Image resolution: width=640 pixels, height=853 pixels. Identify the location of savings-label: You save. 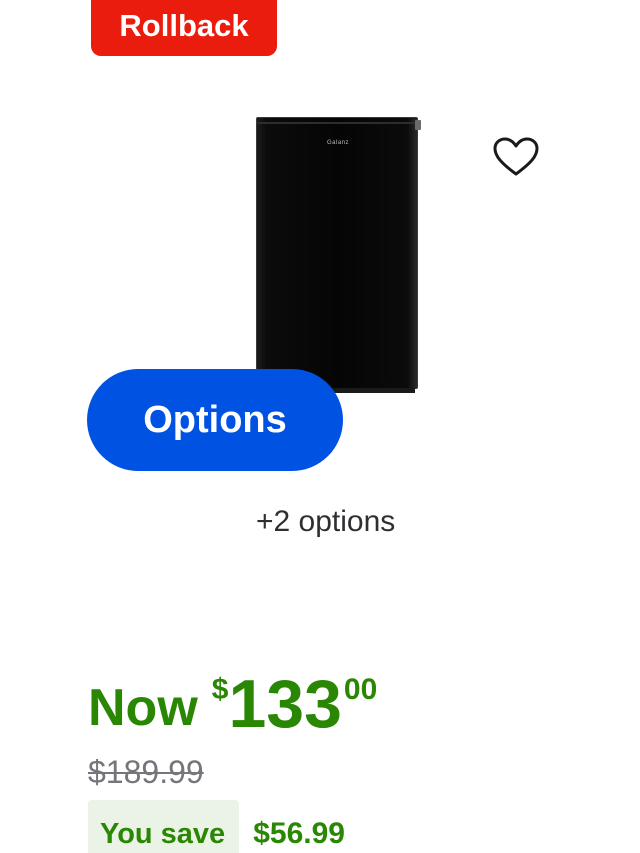
(164, 826).